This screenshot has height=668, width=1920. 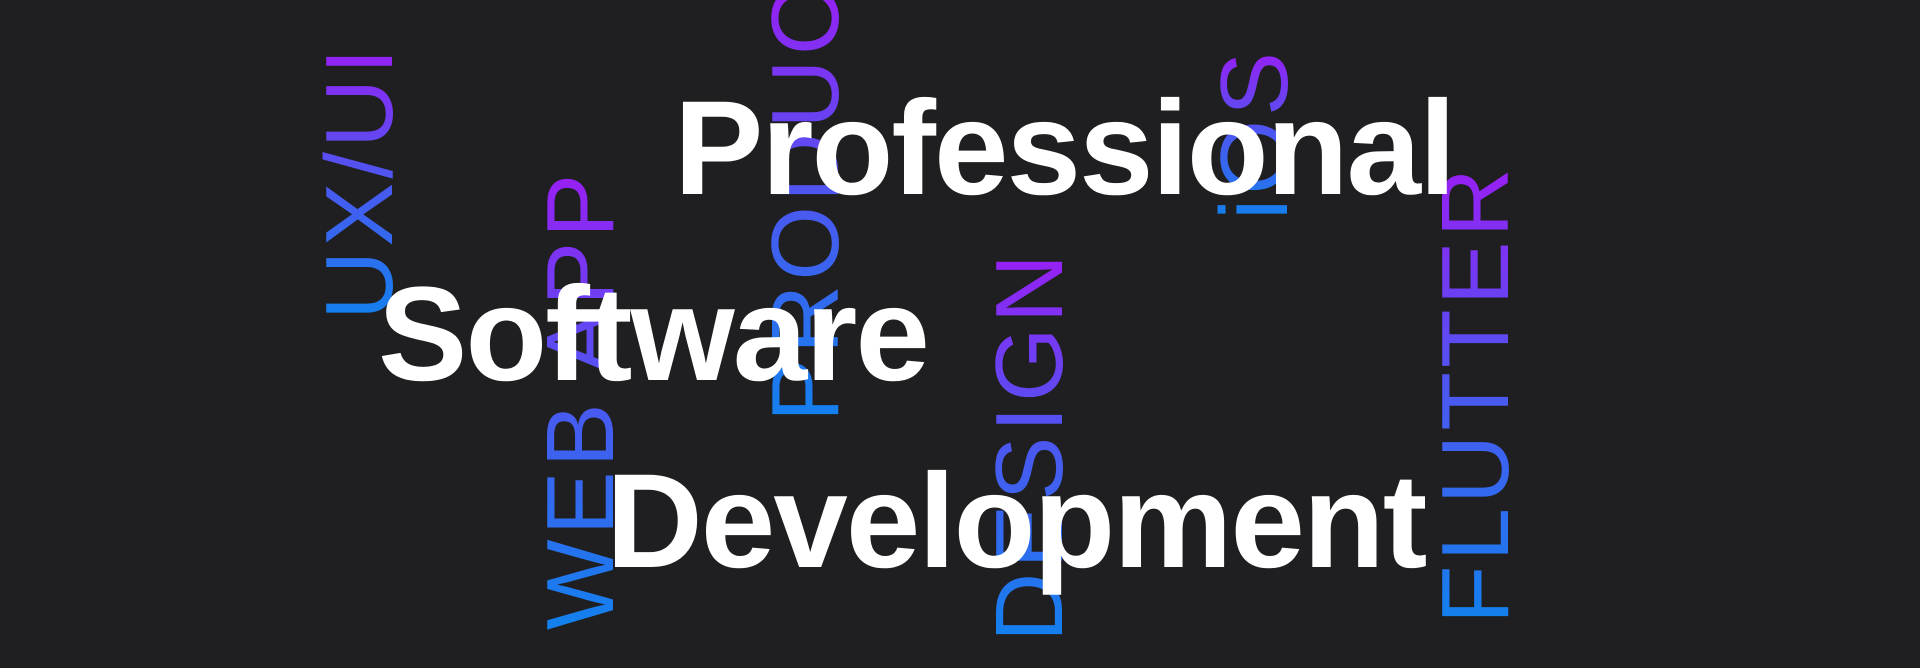 What do you see at coordinates (1016, 521) in the screenshot?
I see `headline-development: Development` at bounding box center [1016, 521].